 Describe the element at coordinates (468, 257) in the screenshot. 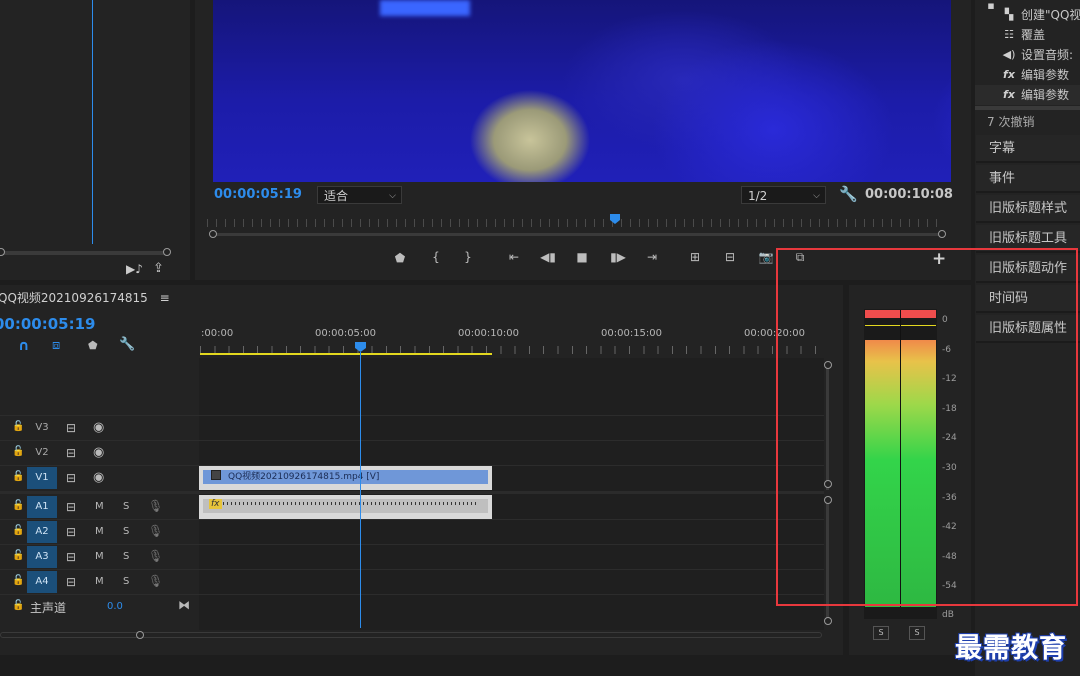

I see `mark-out-icon: }` at that location.